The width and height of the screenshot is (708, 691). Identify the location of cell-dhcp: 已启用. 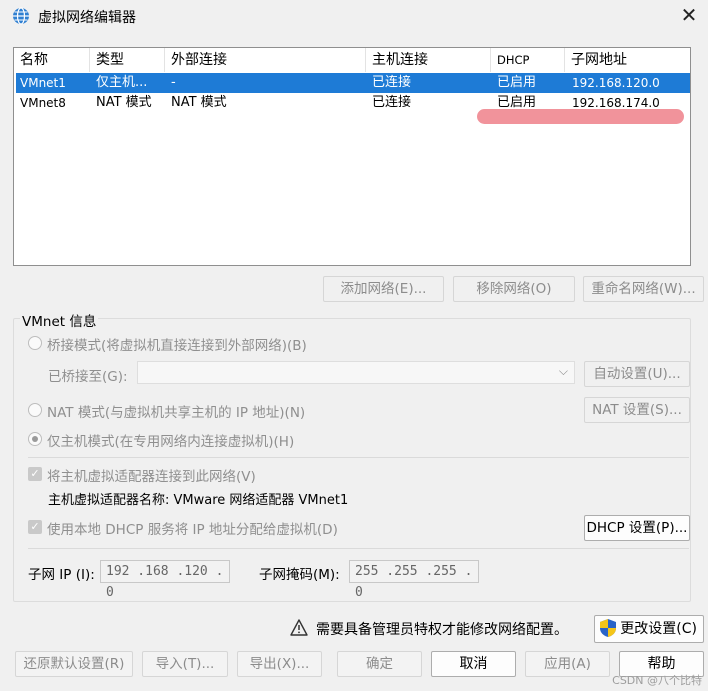
(517, 82).